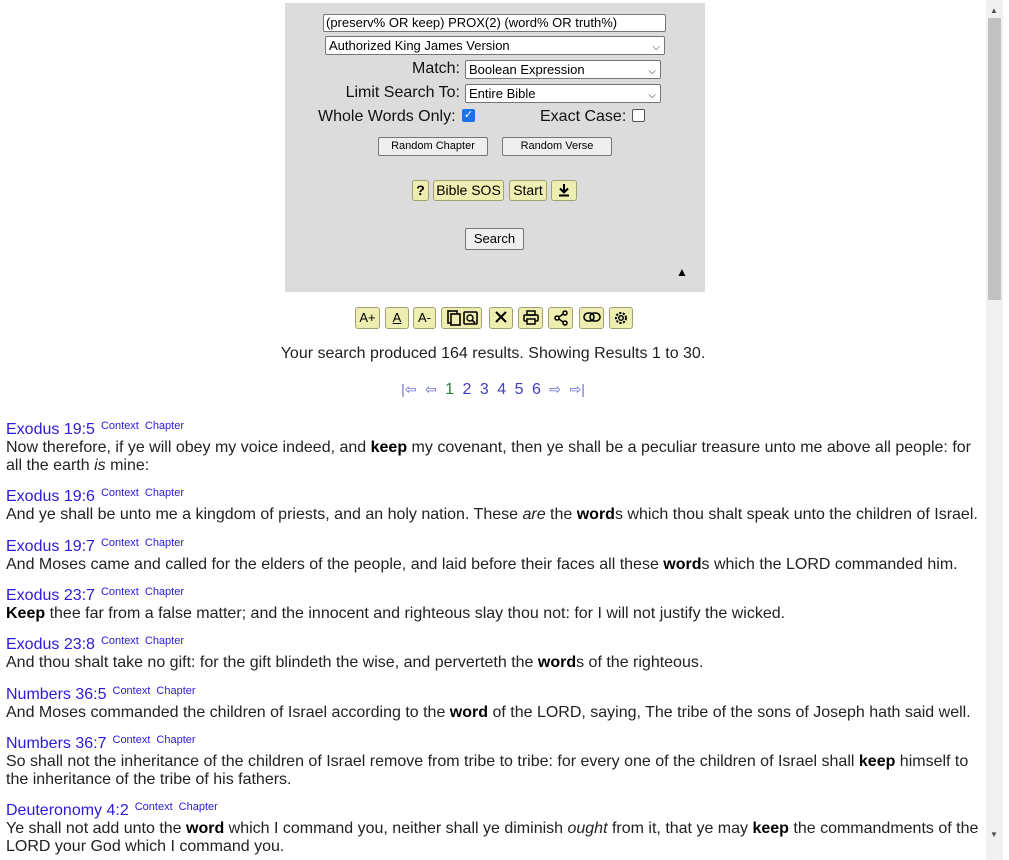 The width and height of the screenshot is (1009, 860). I want to click on first-page-link: |⇦, so click(408, 389).